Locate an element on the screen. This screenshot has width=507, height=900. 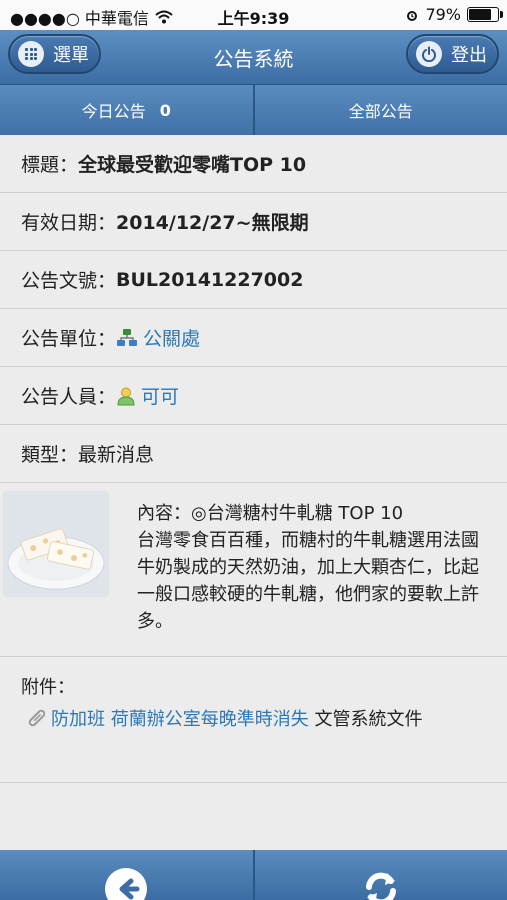
status-right: 79% is located at coordinates (454, 14).